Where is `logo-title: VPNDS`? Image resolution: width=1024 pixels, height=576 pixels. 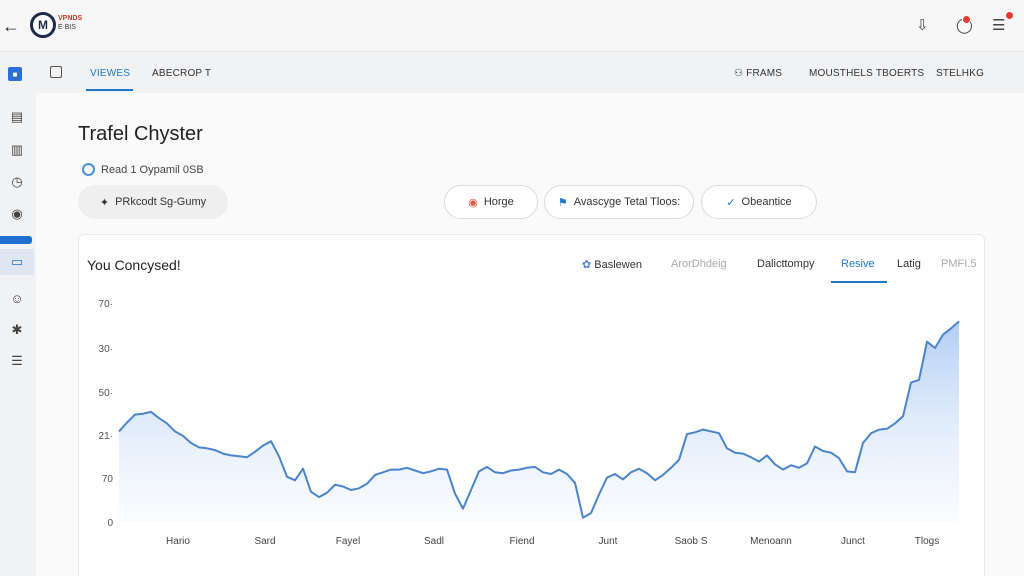
logo-title: VPNDS is located at coordinates (70, 18).